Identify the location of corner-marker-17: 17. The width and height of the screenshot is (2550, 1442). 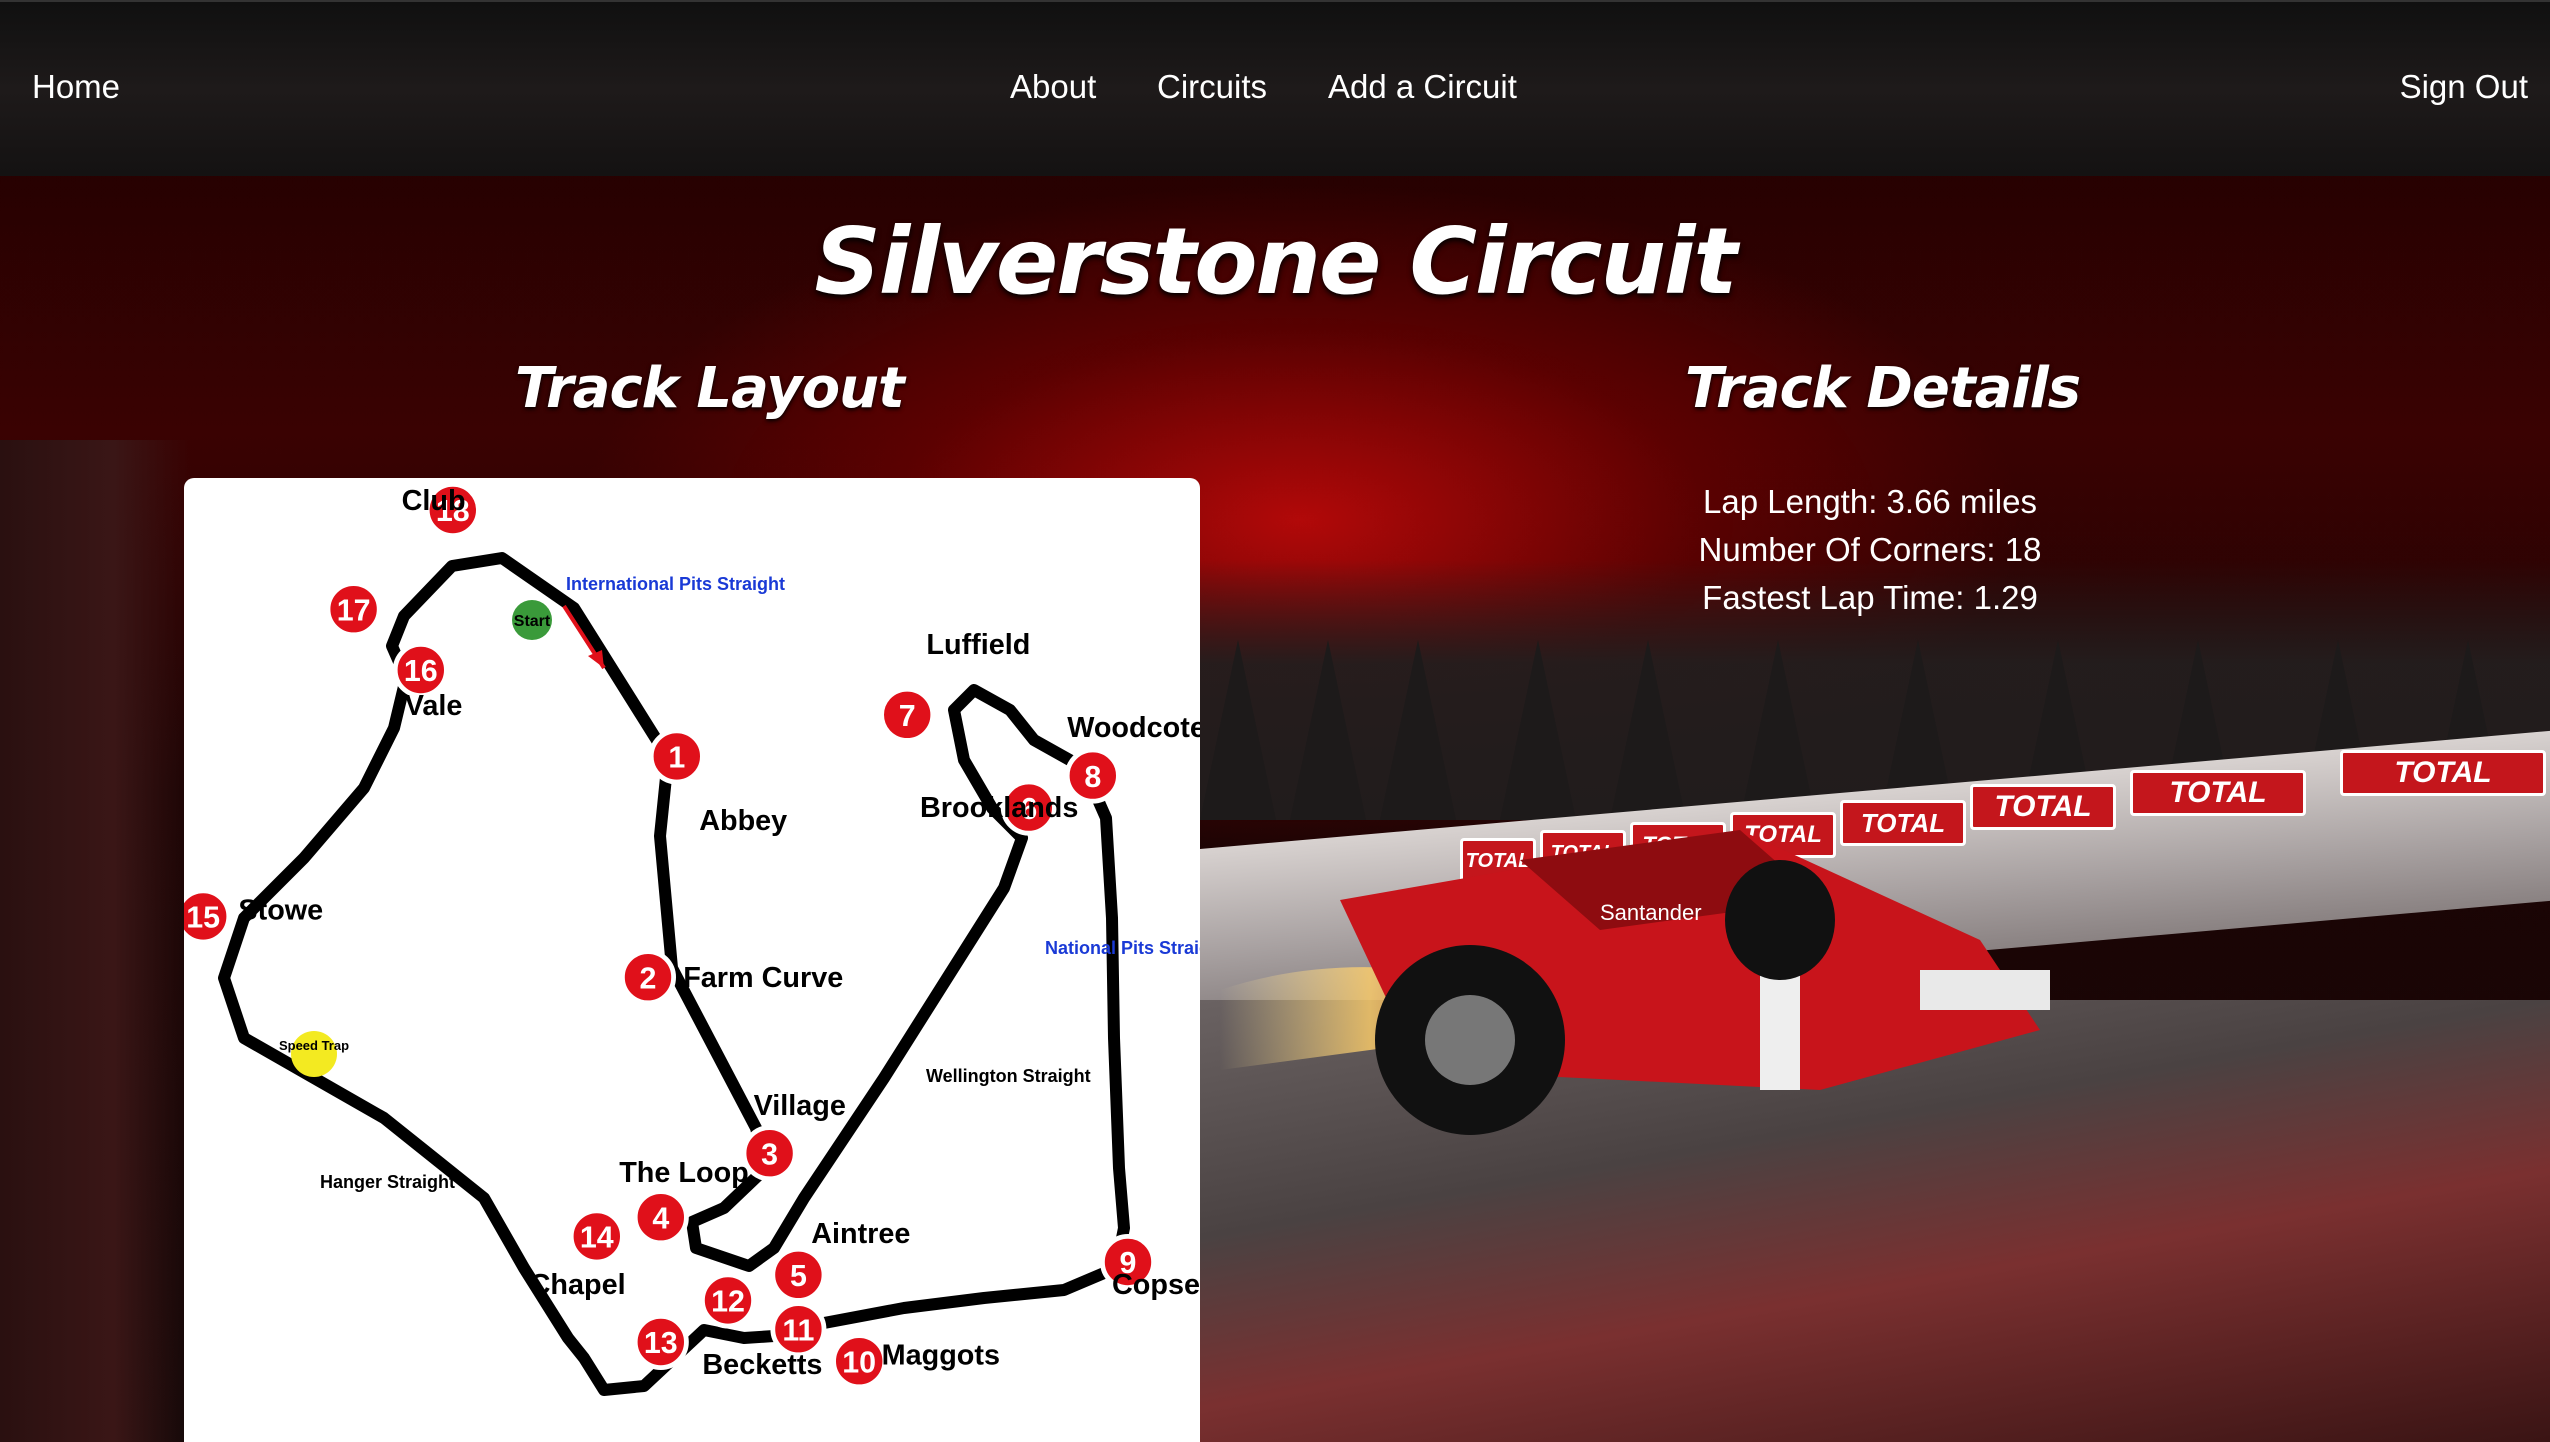
(353, 609).